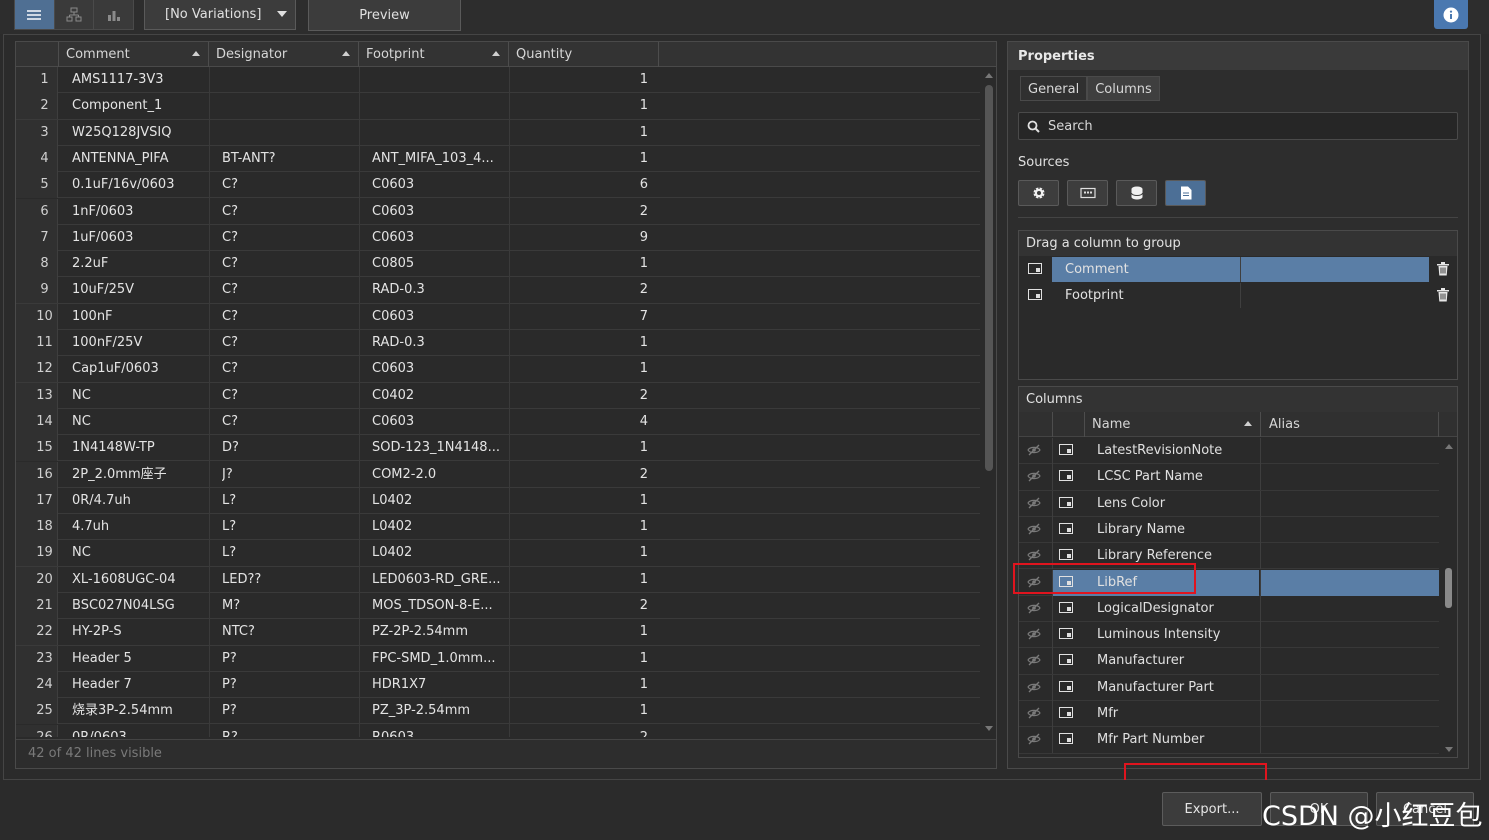 The height and width of the screenshot is (840, 1489). What do you see at coordinates (498, 711) in the screenshot?
I see `table-row: 25 烧录3P-2.54mm P? PZ_3P-2.54mm 1` at bounding box center [498, 711].